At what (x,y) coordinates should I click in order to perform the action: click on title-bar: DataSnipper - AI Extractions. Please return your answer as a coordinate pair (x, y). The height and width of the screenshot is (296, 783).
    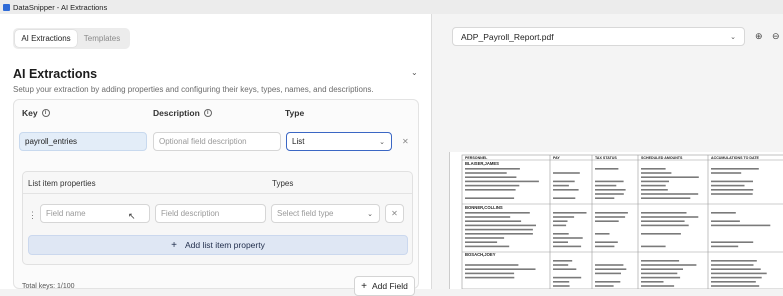
    Looking at the image, I should click on (391, 7).